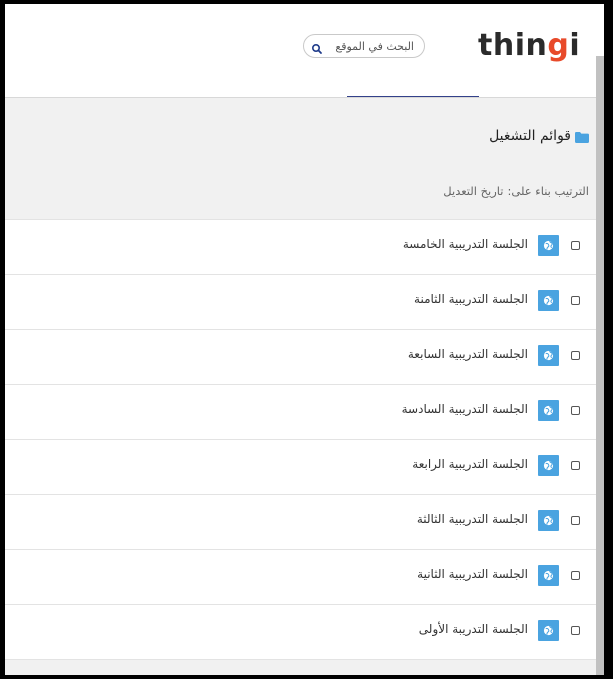  I want to click on search-input, so click(372, 46).